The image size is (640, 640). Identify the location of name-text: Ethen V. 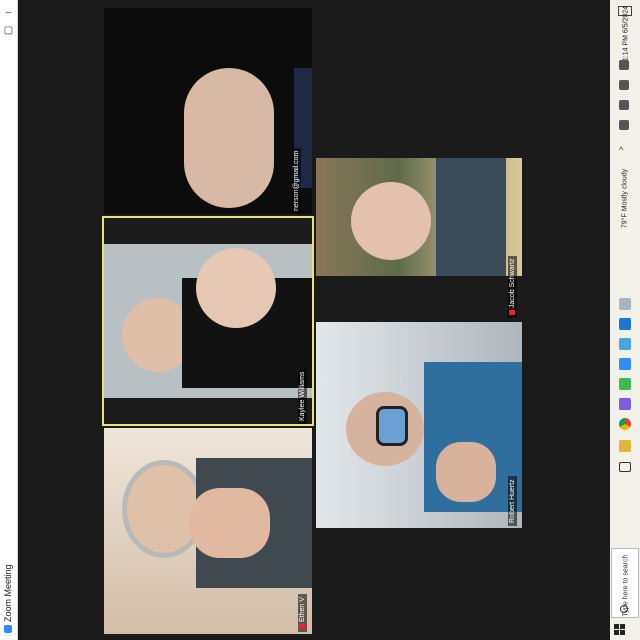
(302, 609).